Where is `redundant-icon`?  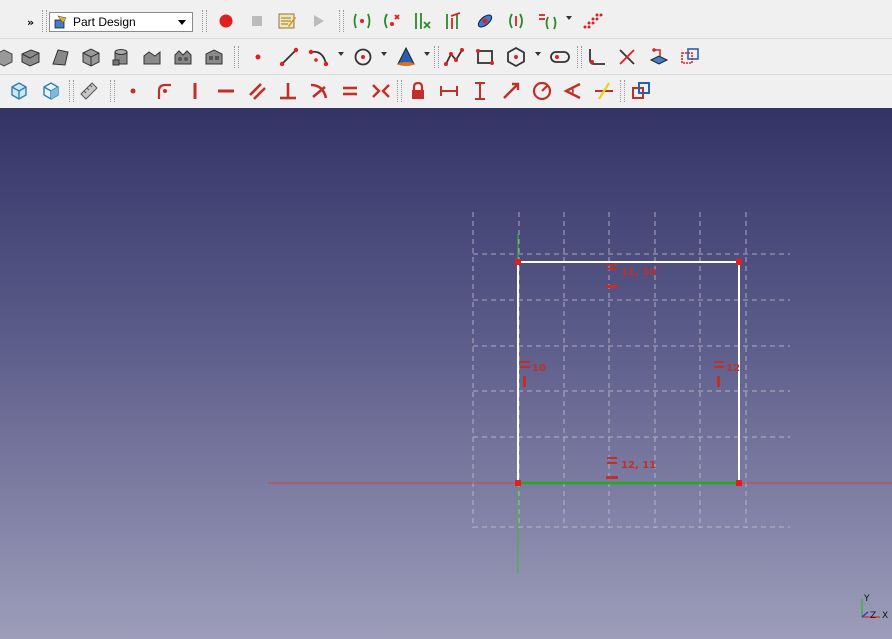 redundant-icon is located at coordinates (423, 21).